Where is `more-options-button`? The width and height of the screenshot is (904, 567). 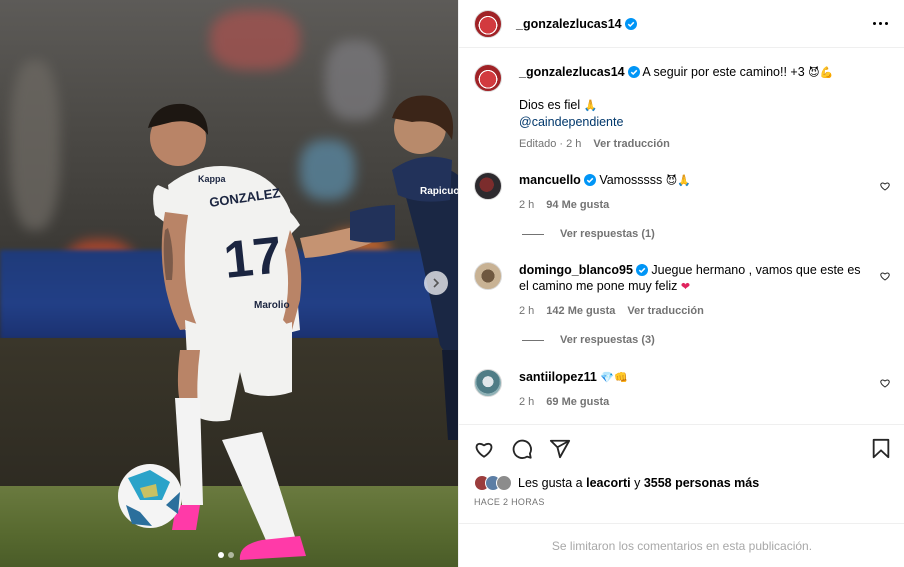
more-options-button is located at coordinates (880, 23).